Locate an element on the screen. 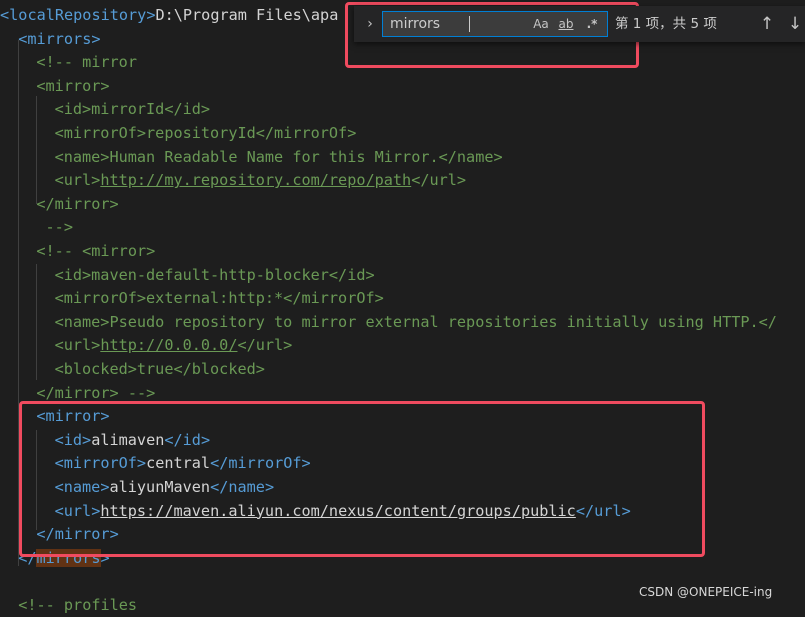  code-line: <mirrors> is located at coordinates (59, 39).